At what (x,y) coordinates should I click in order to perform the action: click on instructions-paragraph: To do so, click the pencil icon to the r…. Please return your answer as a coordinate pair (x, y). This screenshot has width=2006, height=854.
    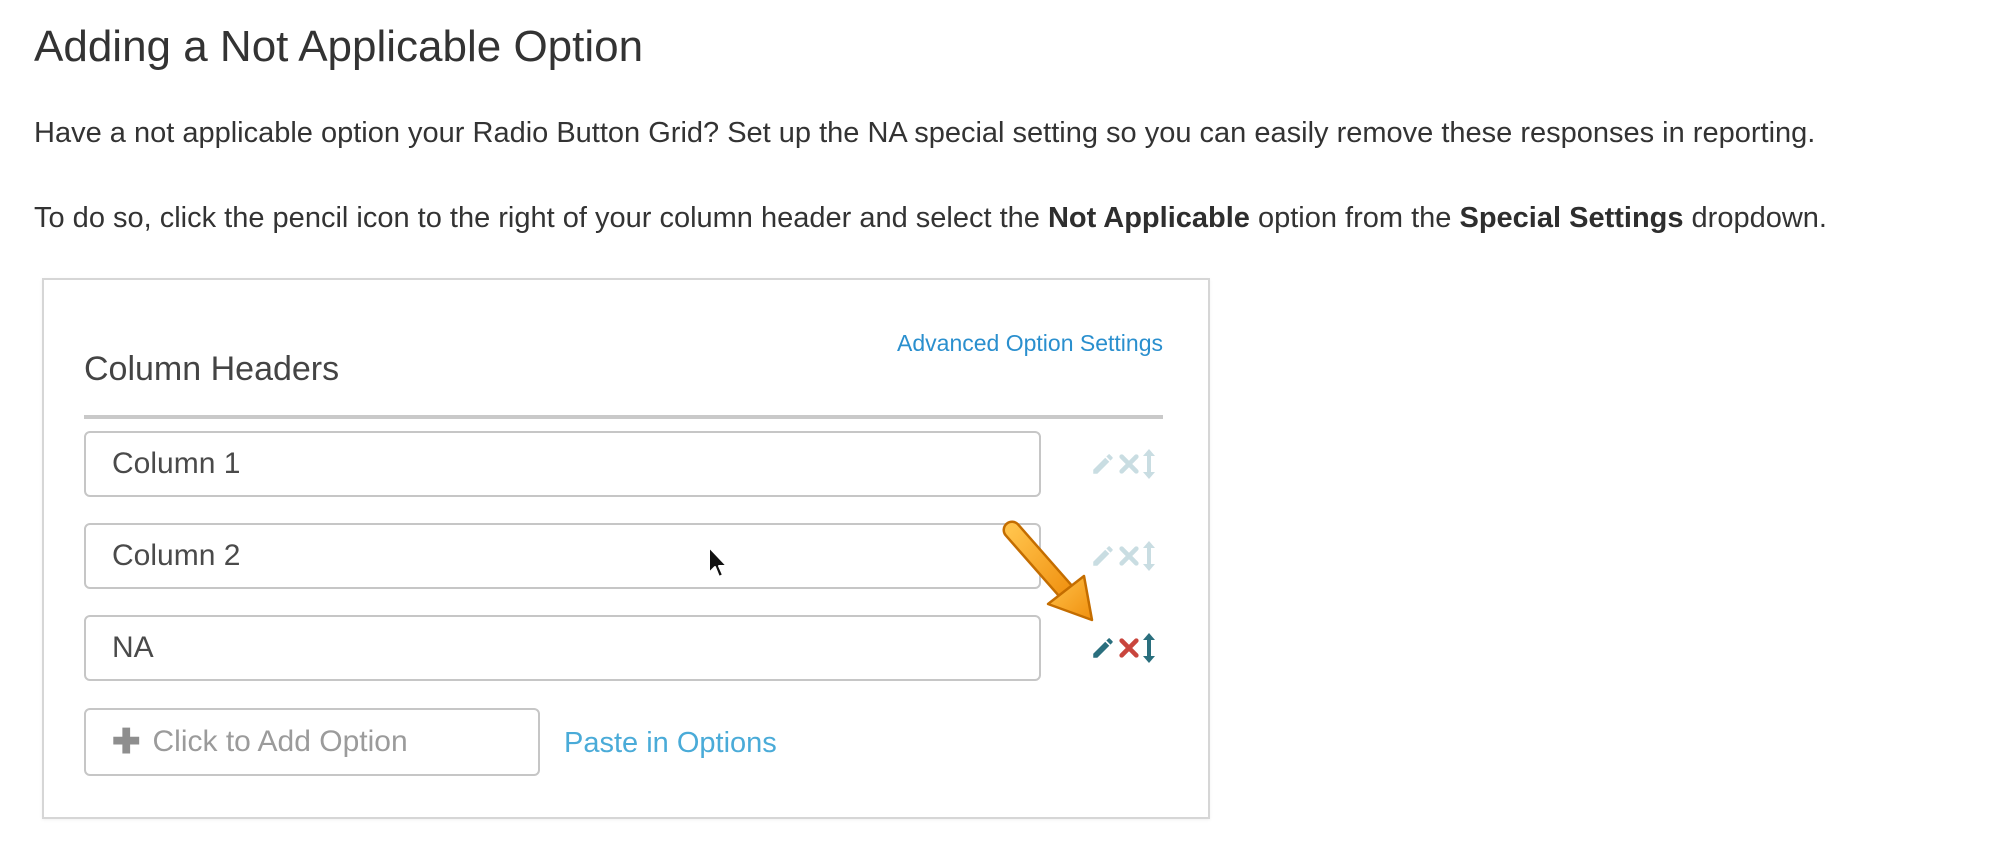
    Looking at the image, I should click on (930, 218).